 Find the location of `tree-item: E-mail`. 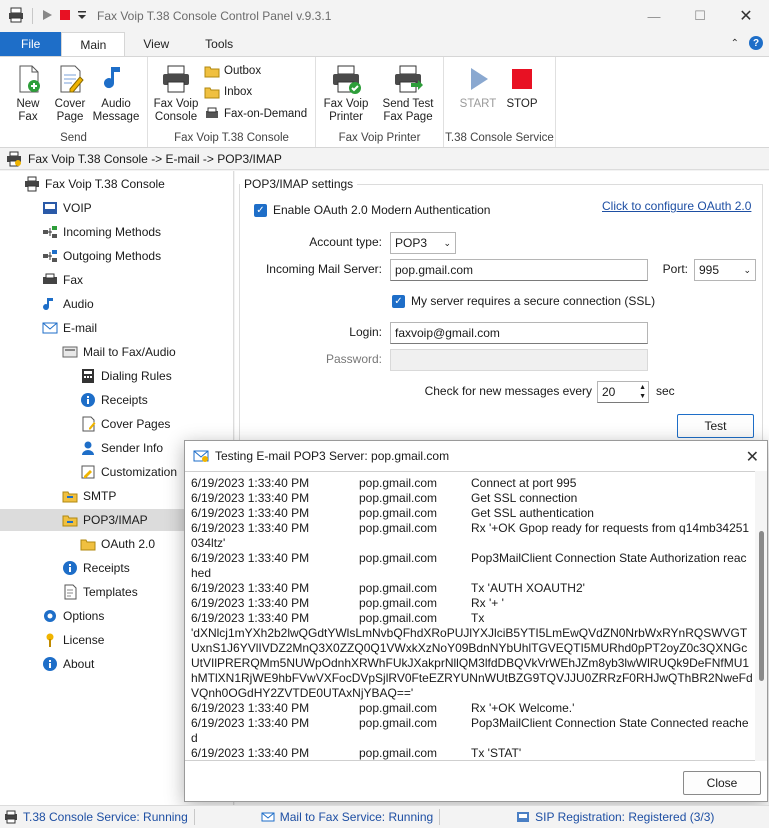

tree-item: E-mail is located at coordinates (116, 328).